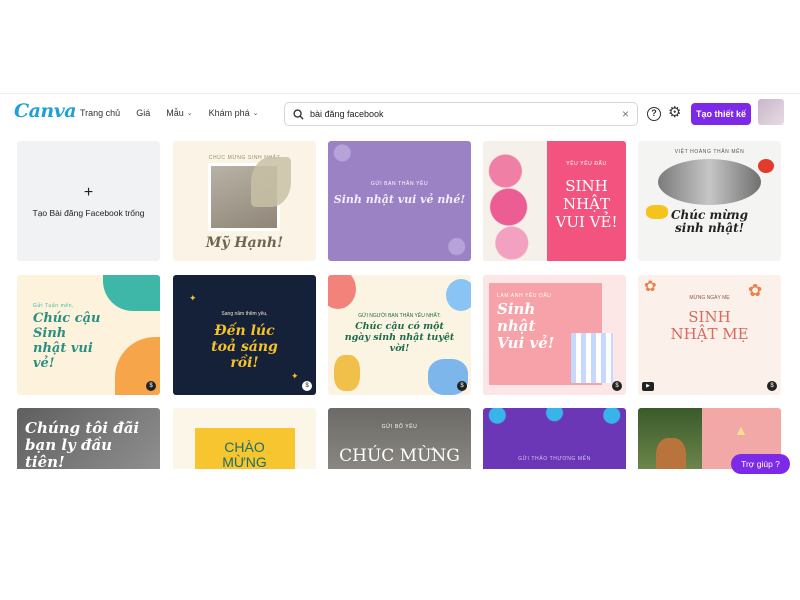  Describe the element at coordinates (399, 427) in the screenshot. I see `template-top-text: GỬI BỐ YÊU` at that location.